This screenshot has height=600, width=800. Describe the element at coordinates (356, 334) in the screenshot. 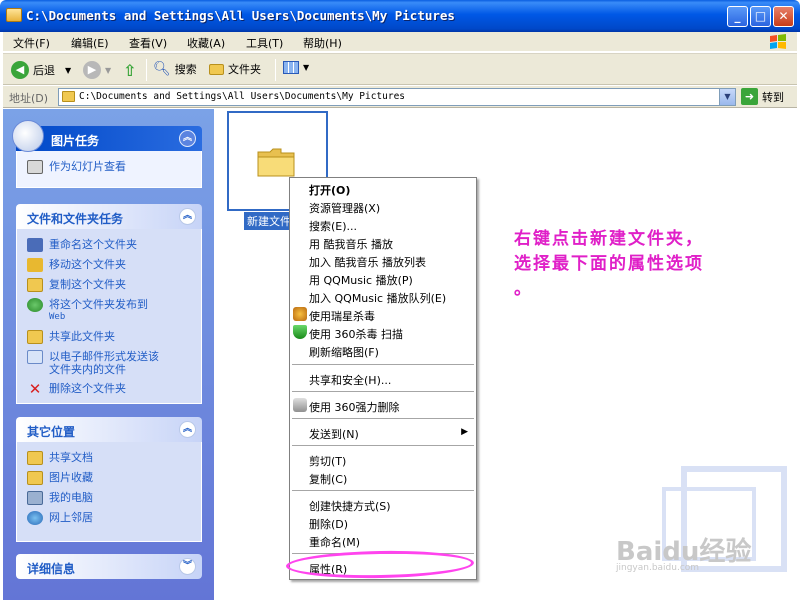

I see `menu-360-scan: 使用 360杀毒 扫描` at that location.